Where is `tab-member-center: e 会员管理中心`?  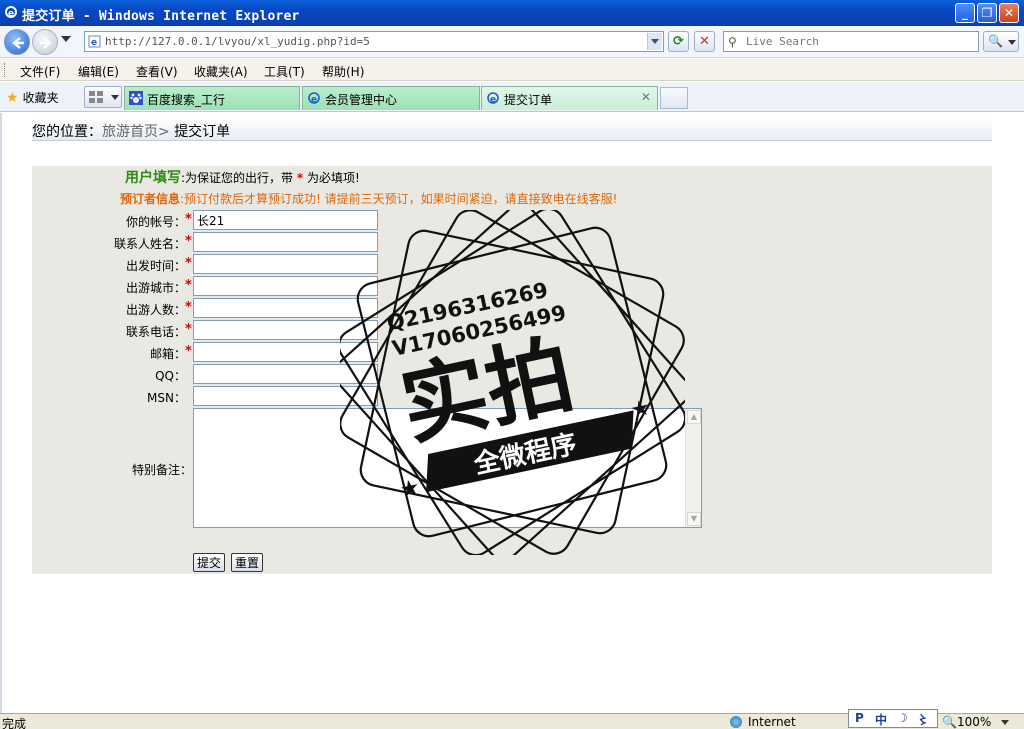
tab-member-center: e 会员管理中心 is located at coordinates (391, 98).